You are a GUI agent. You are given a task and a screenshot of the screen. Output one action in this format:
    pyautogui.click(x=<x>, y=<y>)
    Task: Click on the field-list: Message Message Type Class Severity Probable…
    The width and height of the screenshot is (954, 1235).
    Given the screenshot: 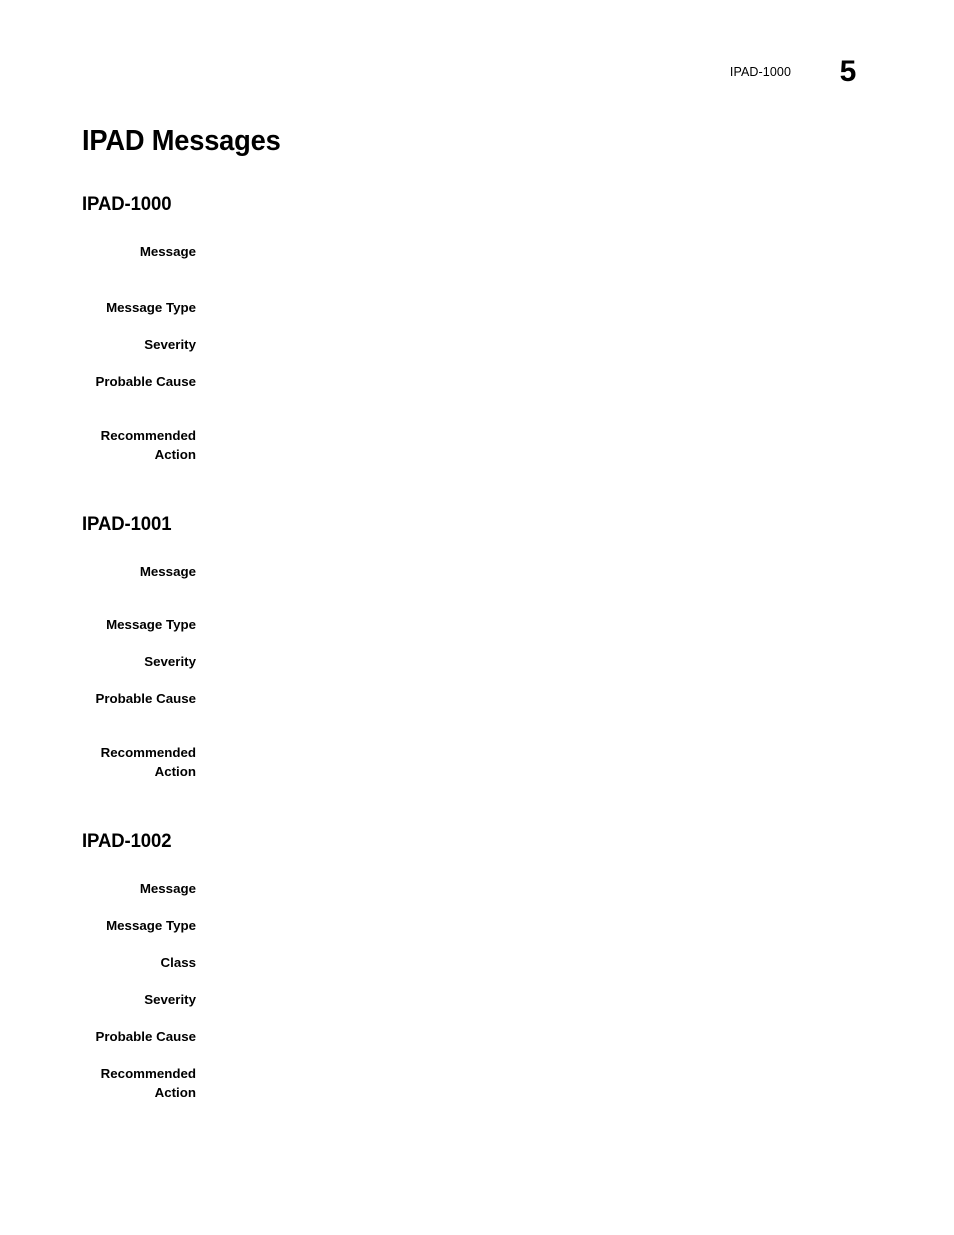 What is the action you would take?
    pyautogui.click(x=477, y=990)
    